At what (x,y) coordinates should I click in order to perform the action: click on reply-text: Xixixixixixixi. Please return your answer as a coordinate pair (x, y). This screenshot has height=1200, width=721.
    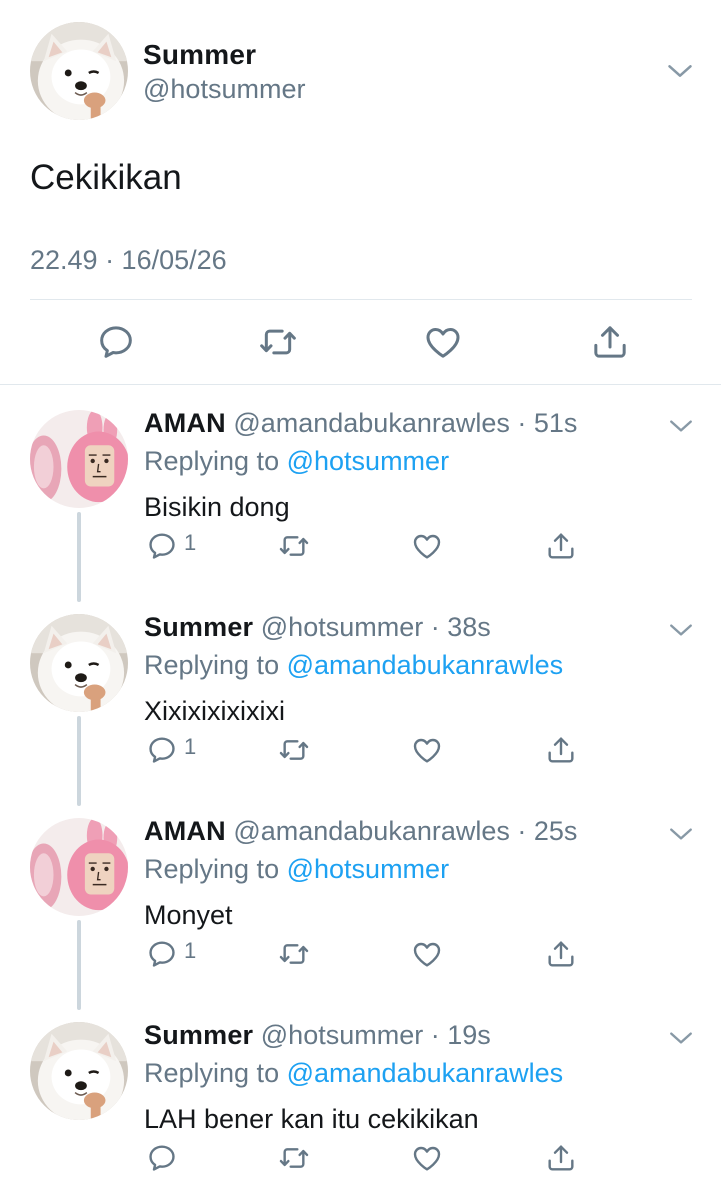
    Looking at the image, I should click on (214, 711).